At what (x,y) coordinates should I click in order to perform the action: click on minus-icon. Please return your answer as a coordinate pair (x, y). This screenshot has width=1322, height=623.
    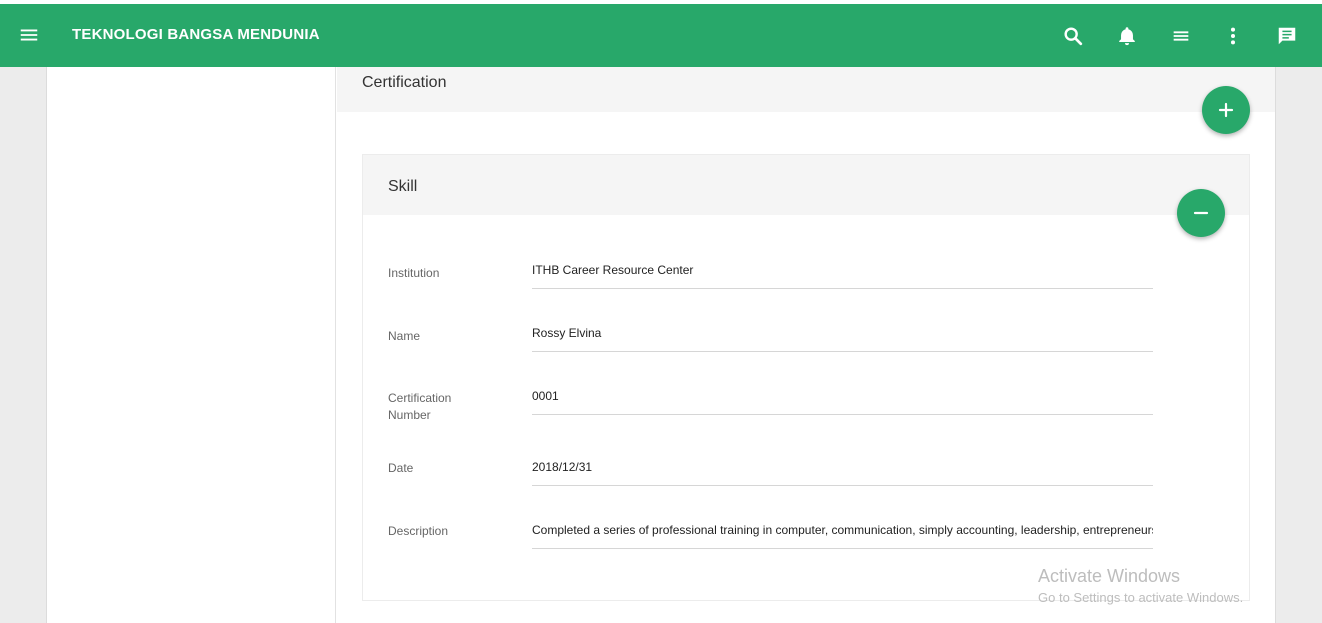
    Looking at the image, I should click on (1201, 213).